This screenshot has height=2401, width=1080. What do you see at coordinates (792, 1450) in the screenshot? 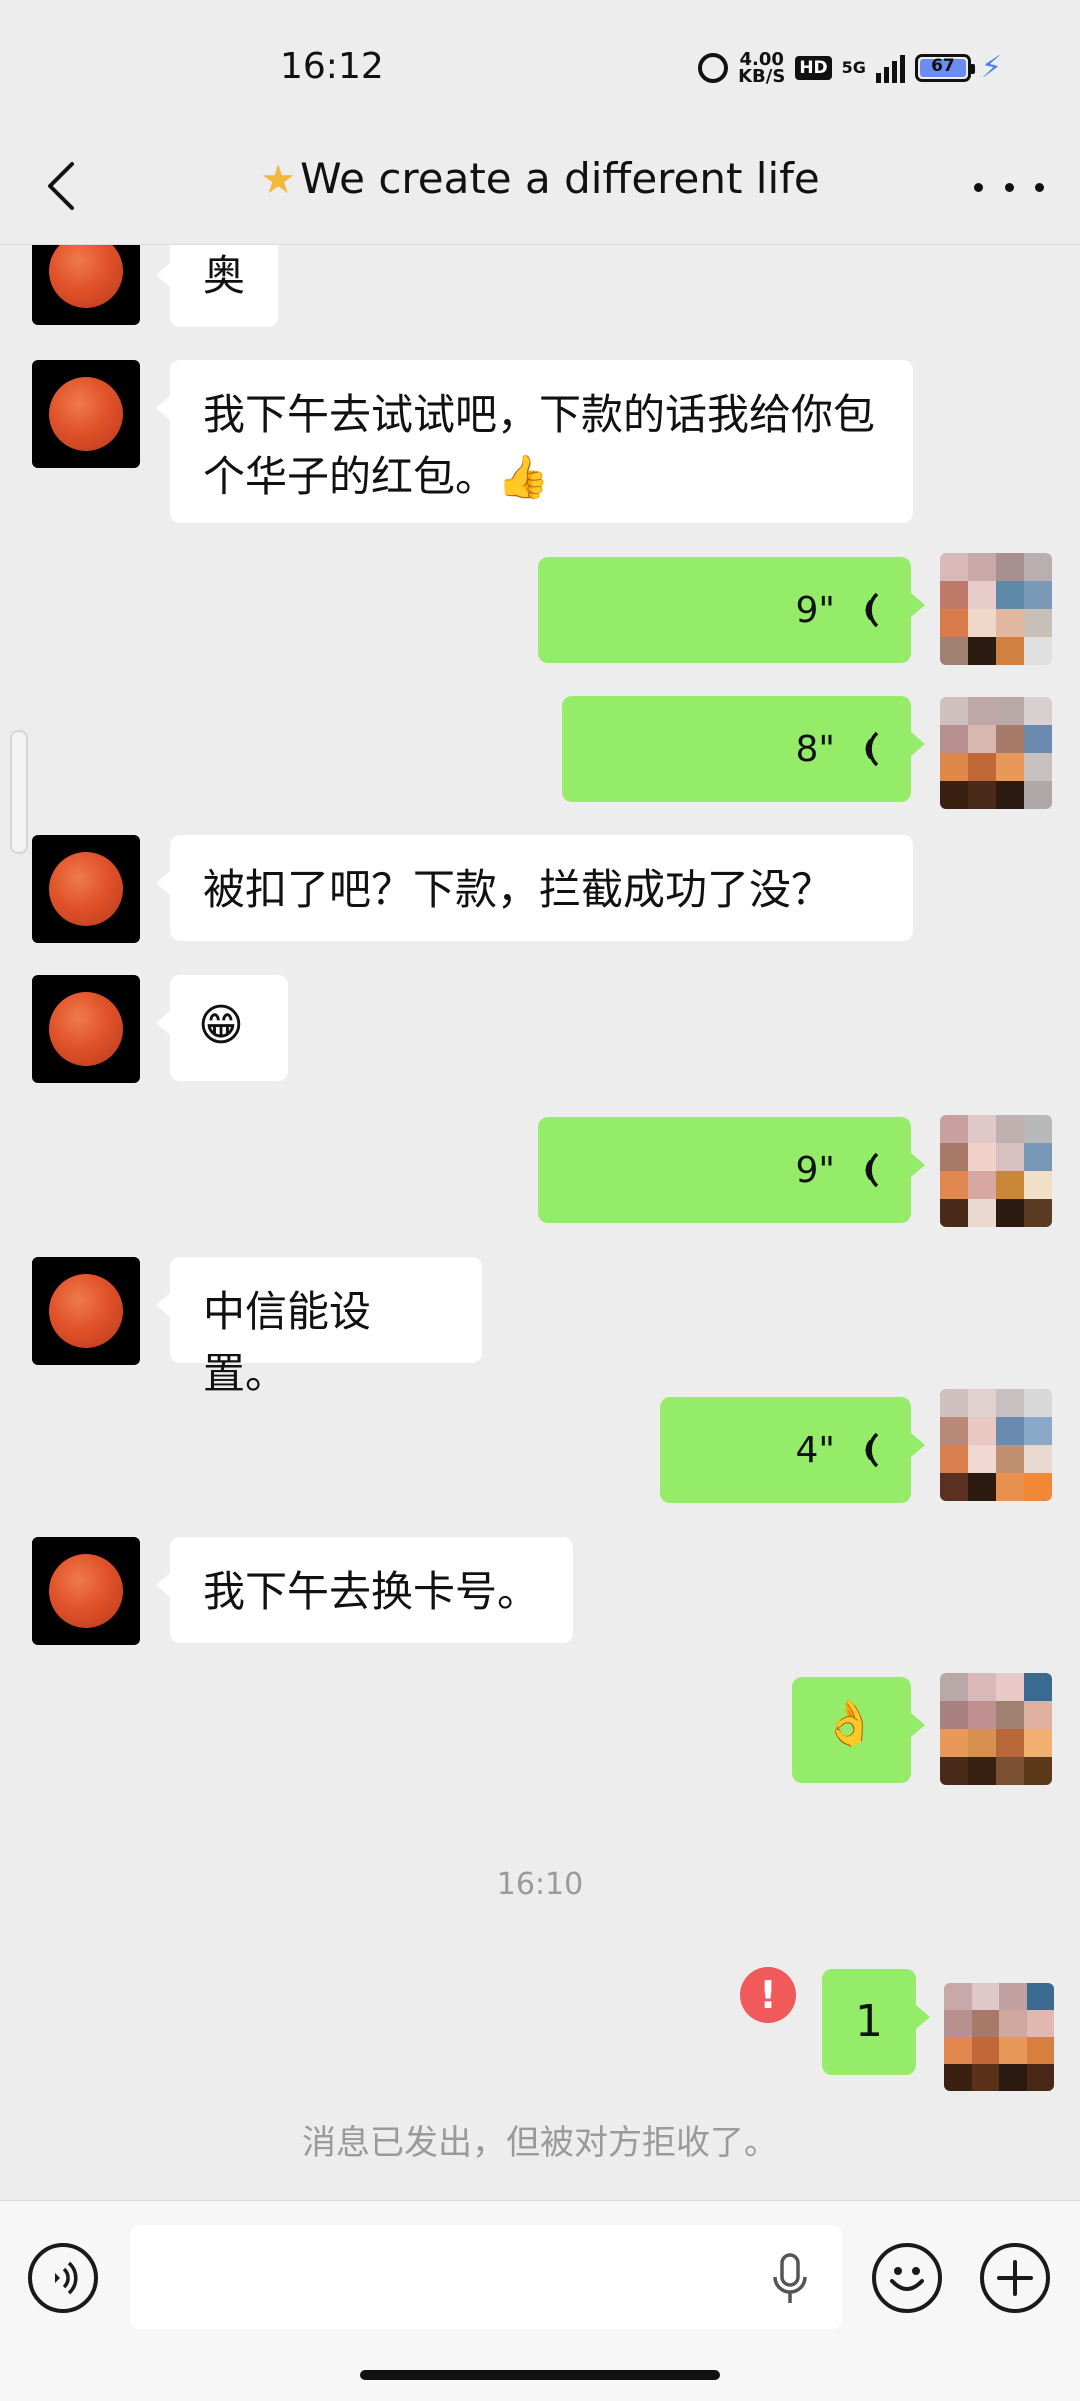
I see `voice-message: 4"` at bounding box center [792, 1450].